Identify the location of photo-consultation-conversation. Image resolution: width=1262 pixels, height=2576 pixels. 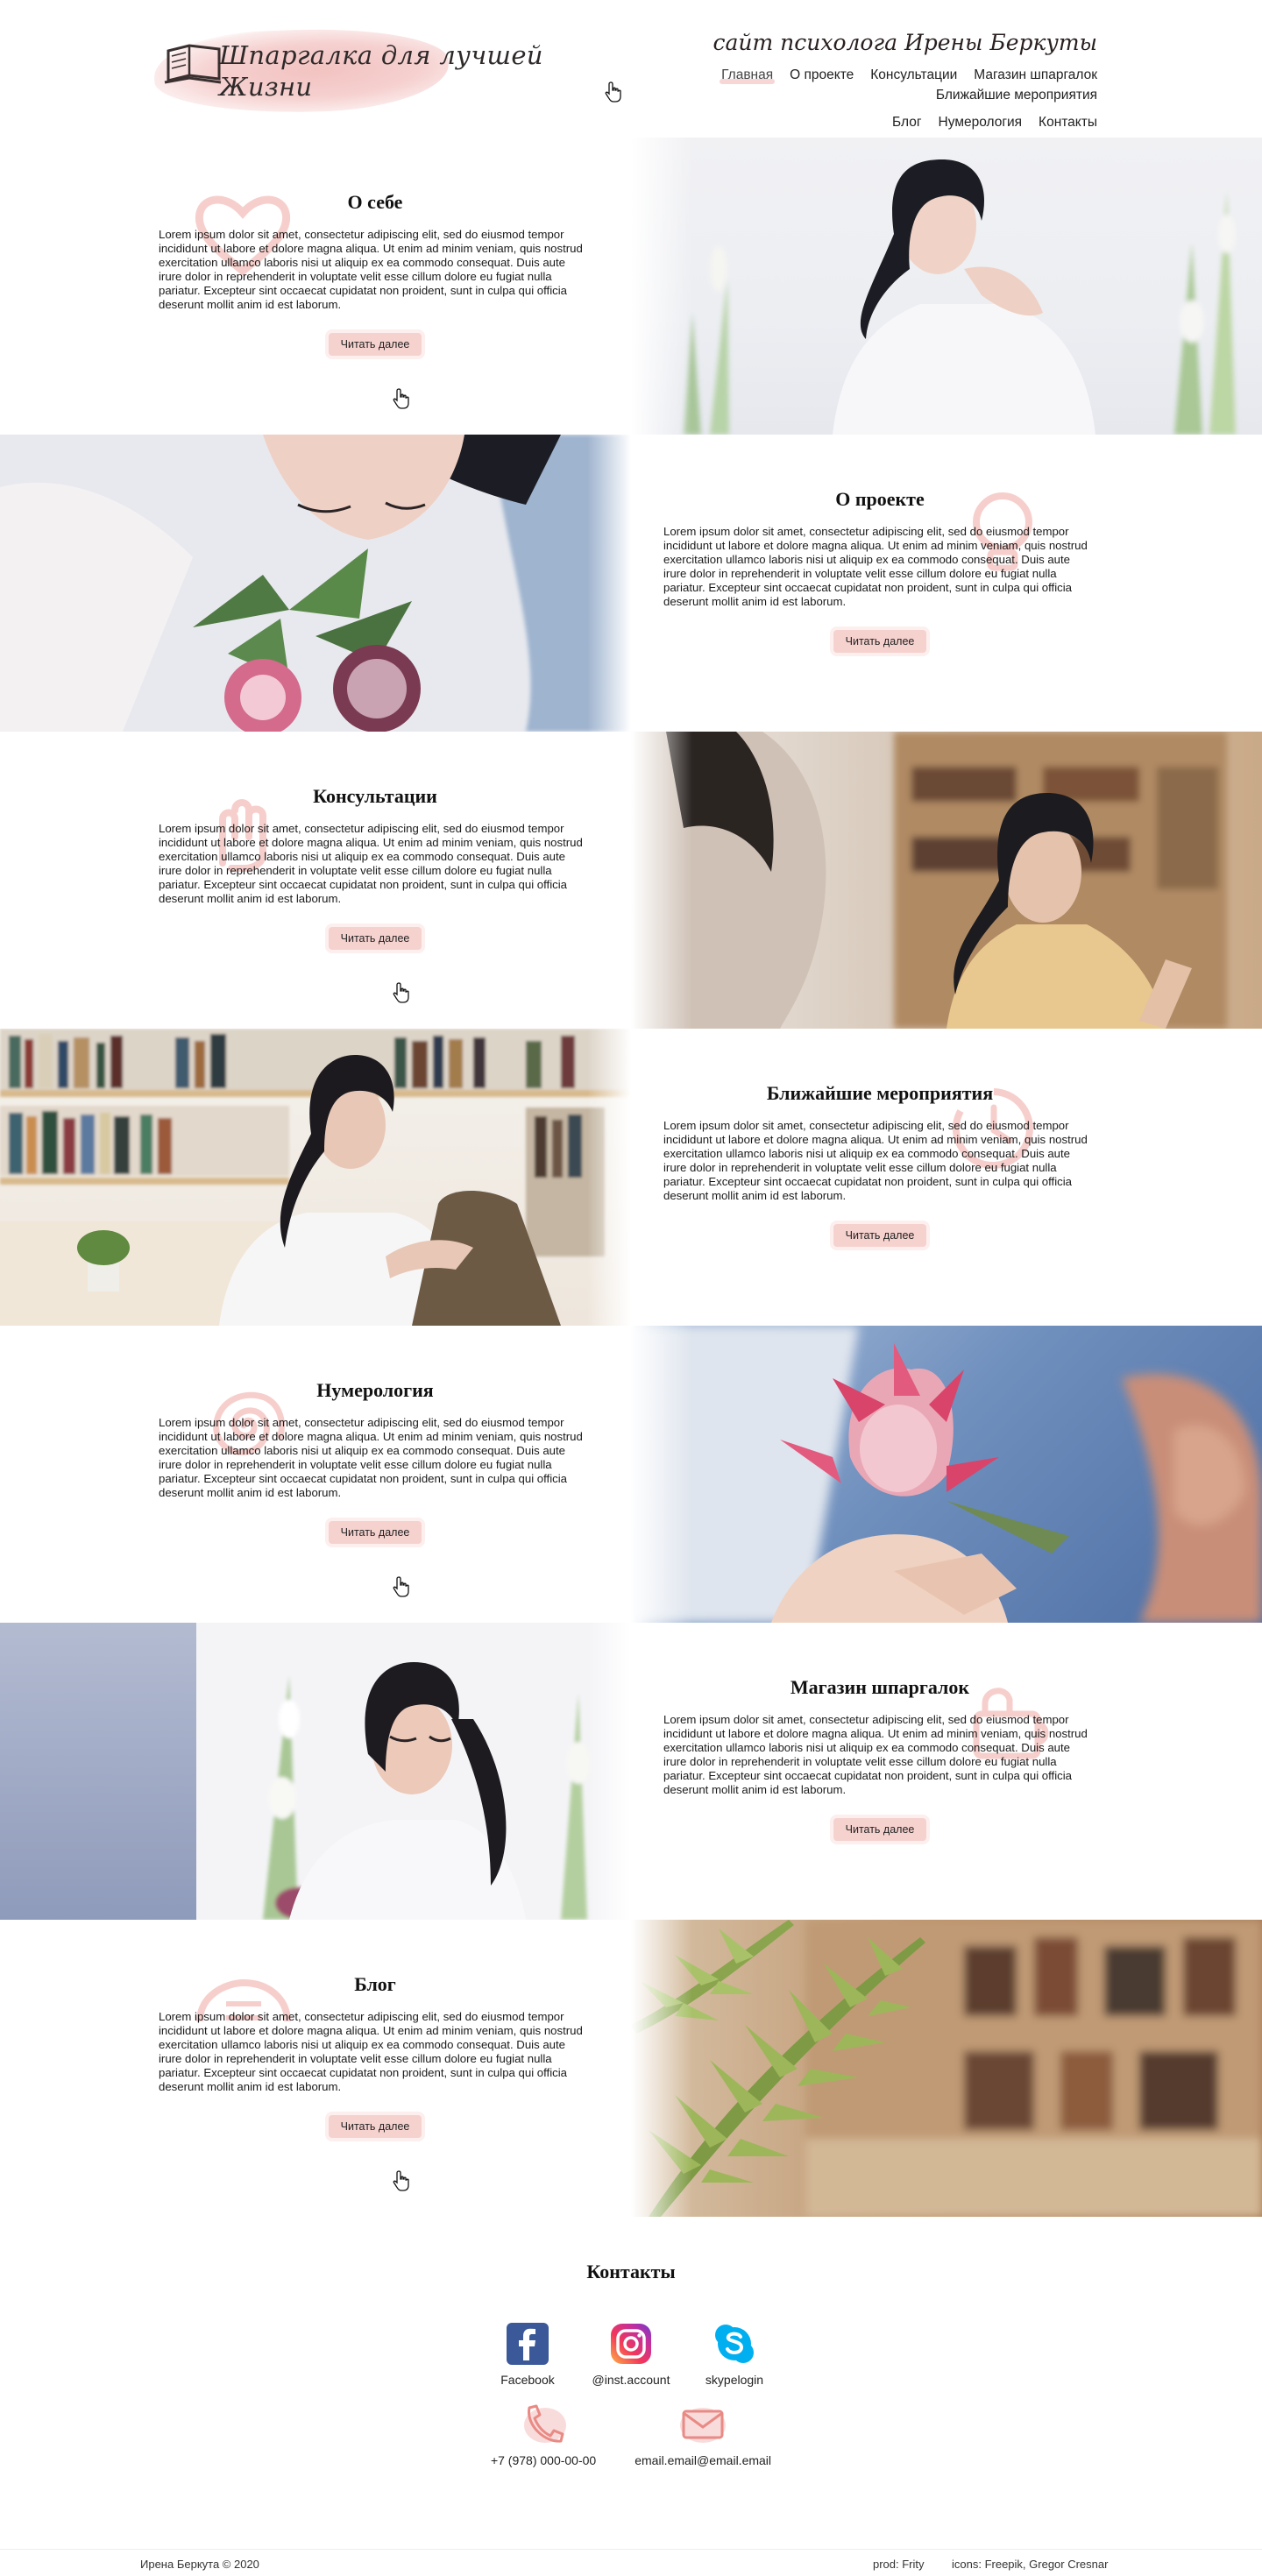
(946, 880).